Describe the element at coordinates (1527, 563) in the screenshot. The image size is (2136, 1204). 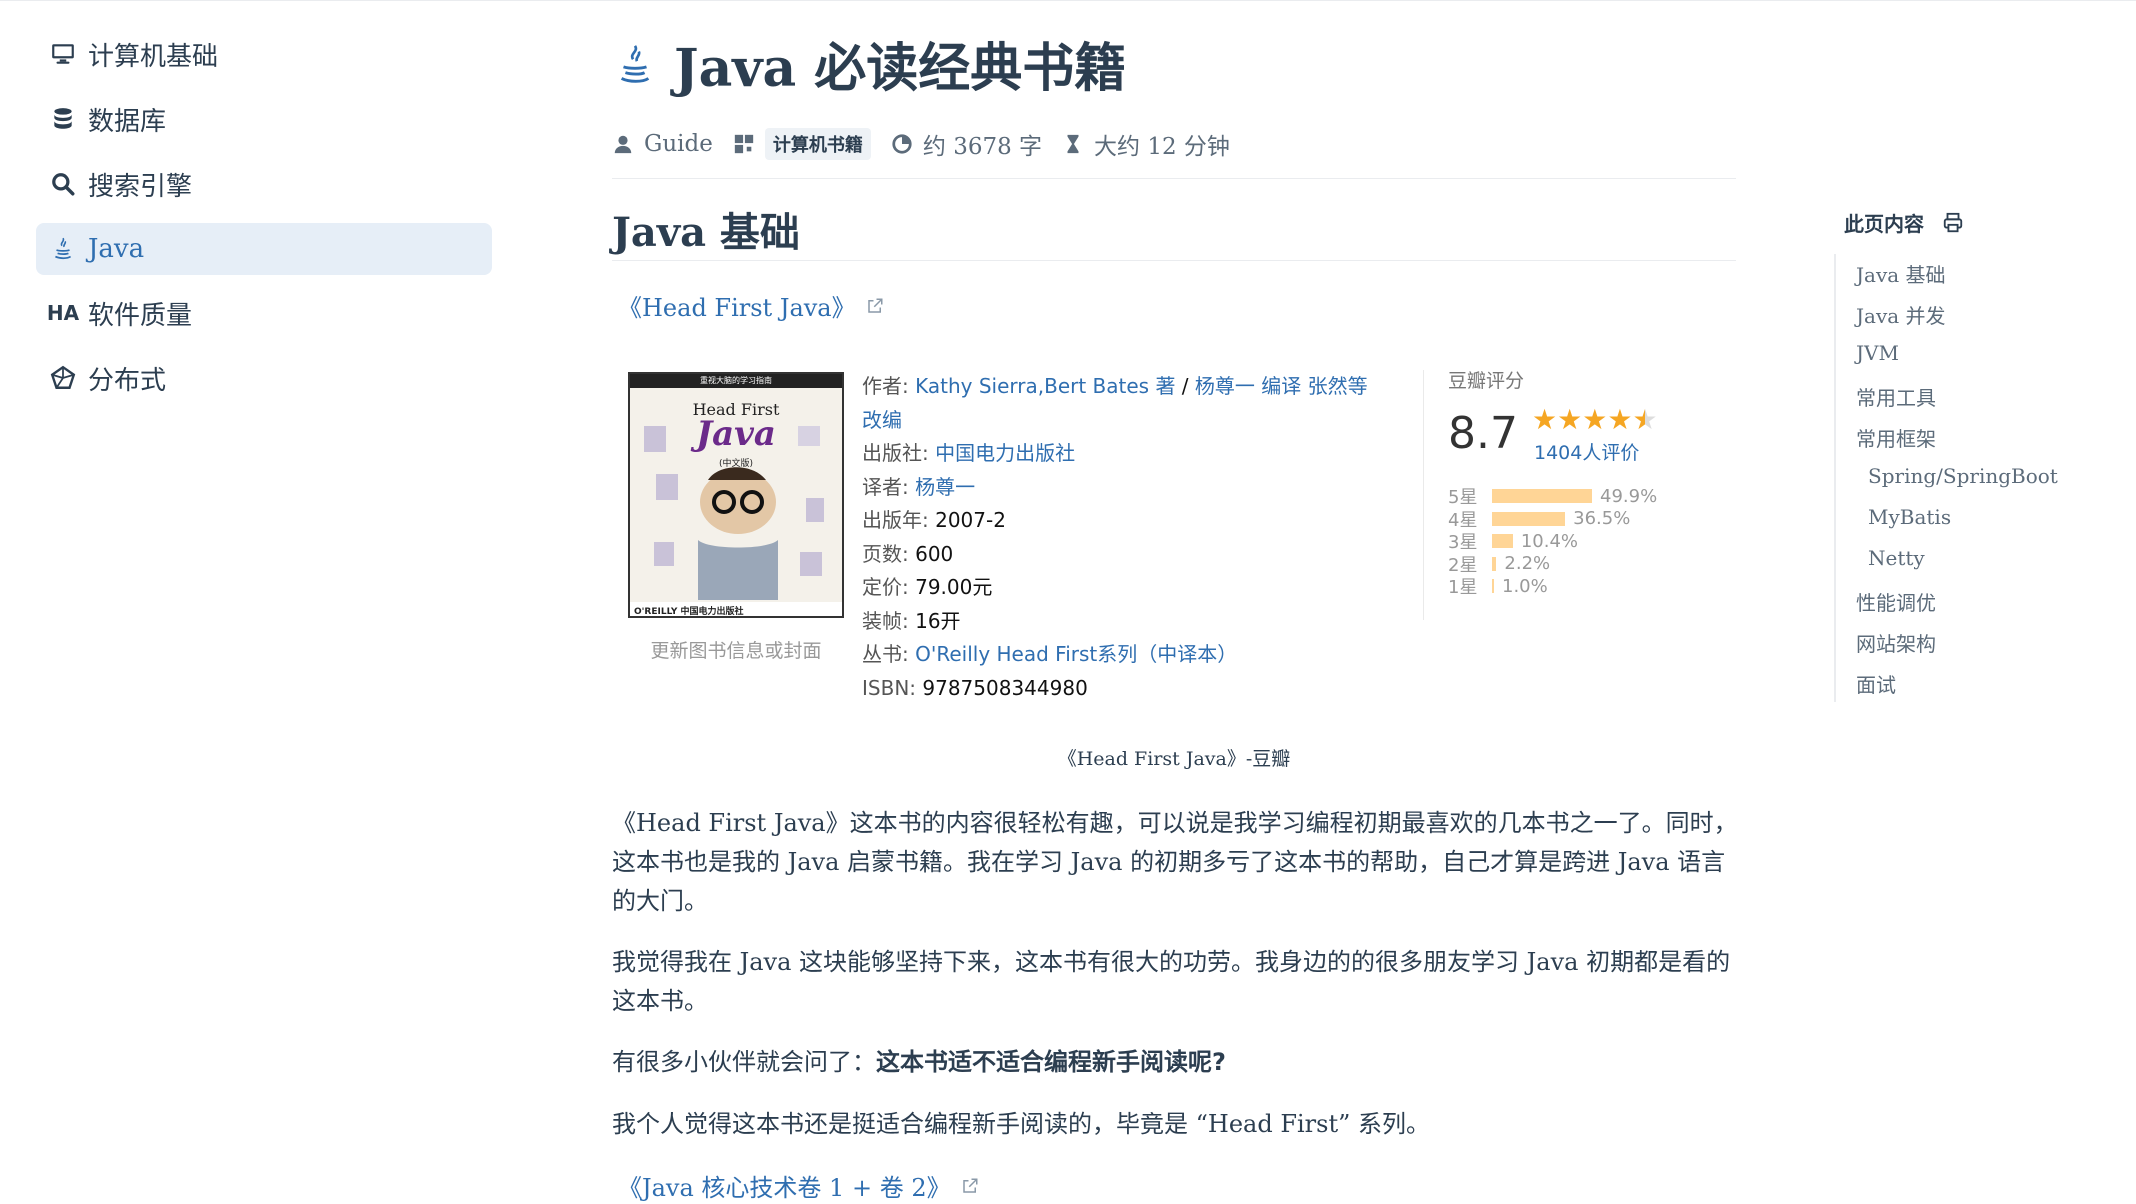
I see `rating-percent: 2.2%` at that location.